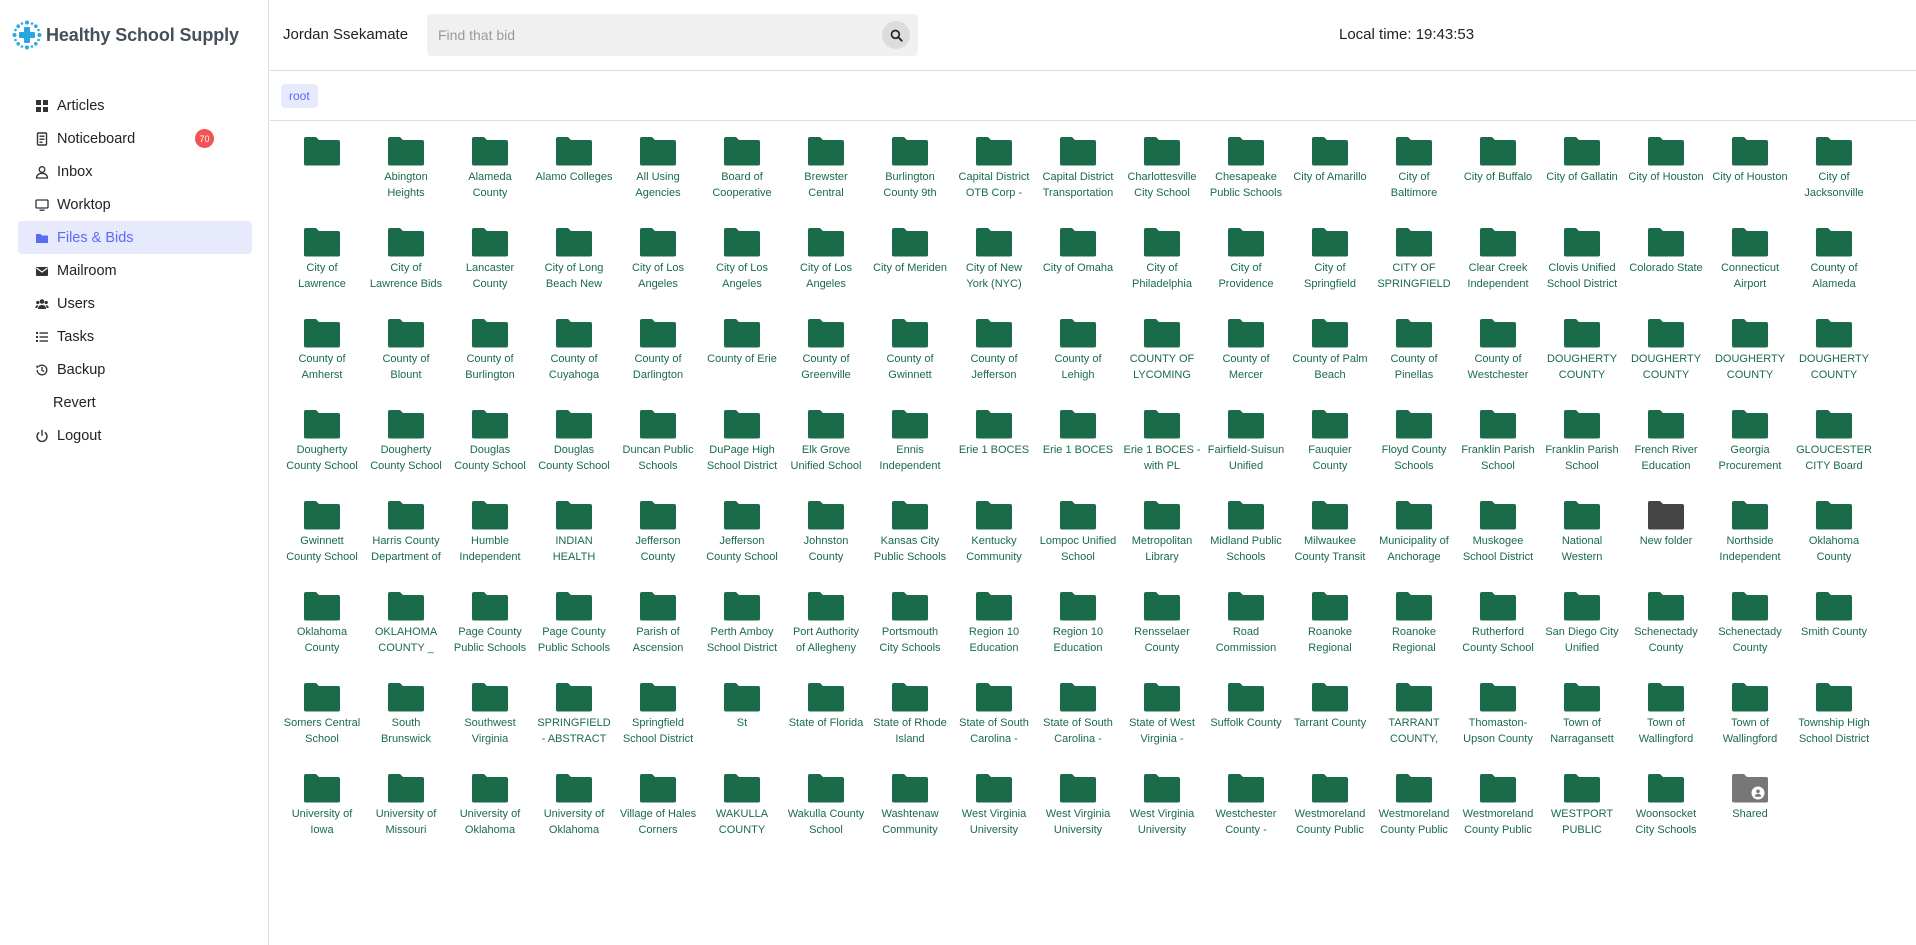  I want to click on folder-item: City of New York (NYC), so click(994, 266).